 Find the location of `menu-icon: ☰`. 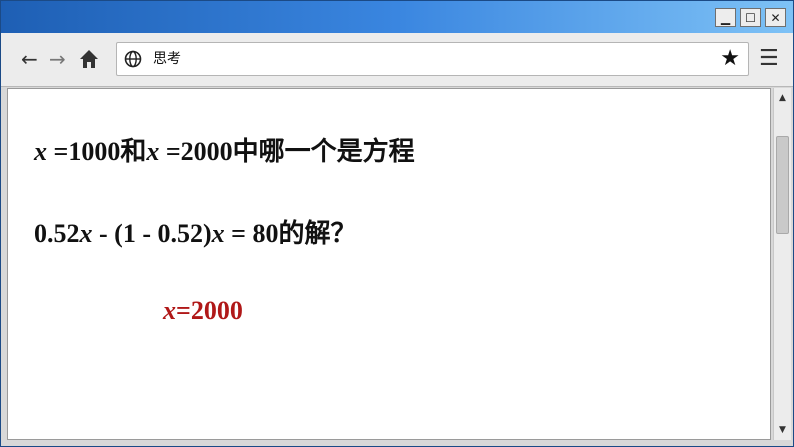

menu-icon: ☰ is located at coordinates (769, 59).